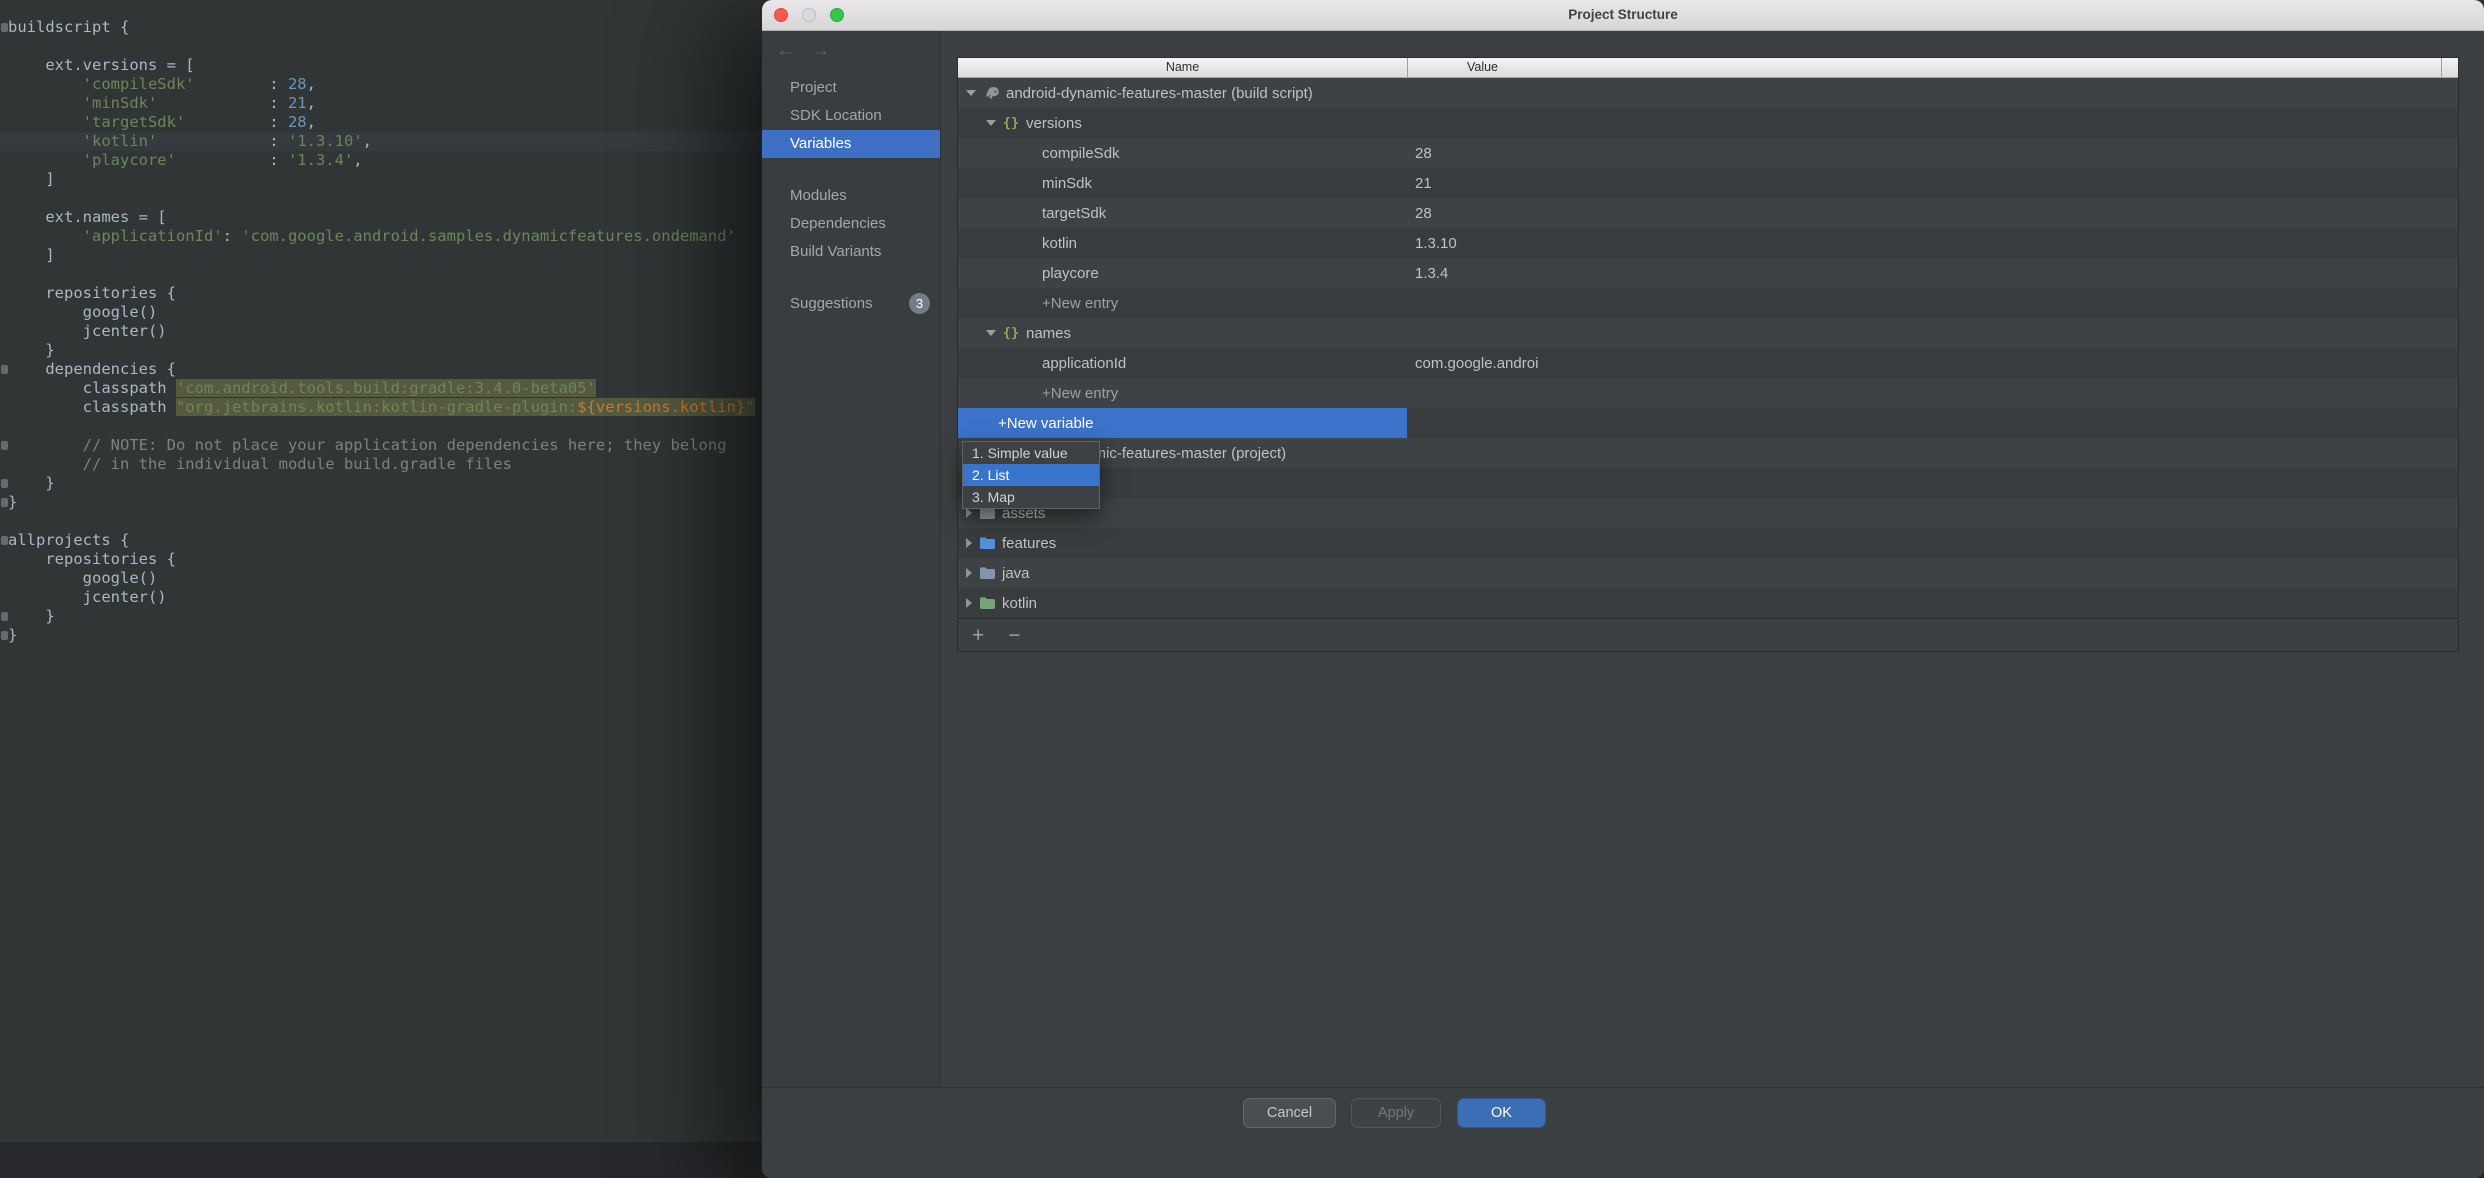  What do you see at coordinates (809, 15) in the screenshot?
I see `minimize-button` at bounding box center [809, 15].